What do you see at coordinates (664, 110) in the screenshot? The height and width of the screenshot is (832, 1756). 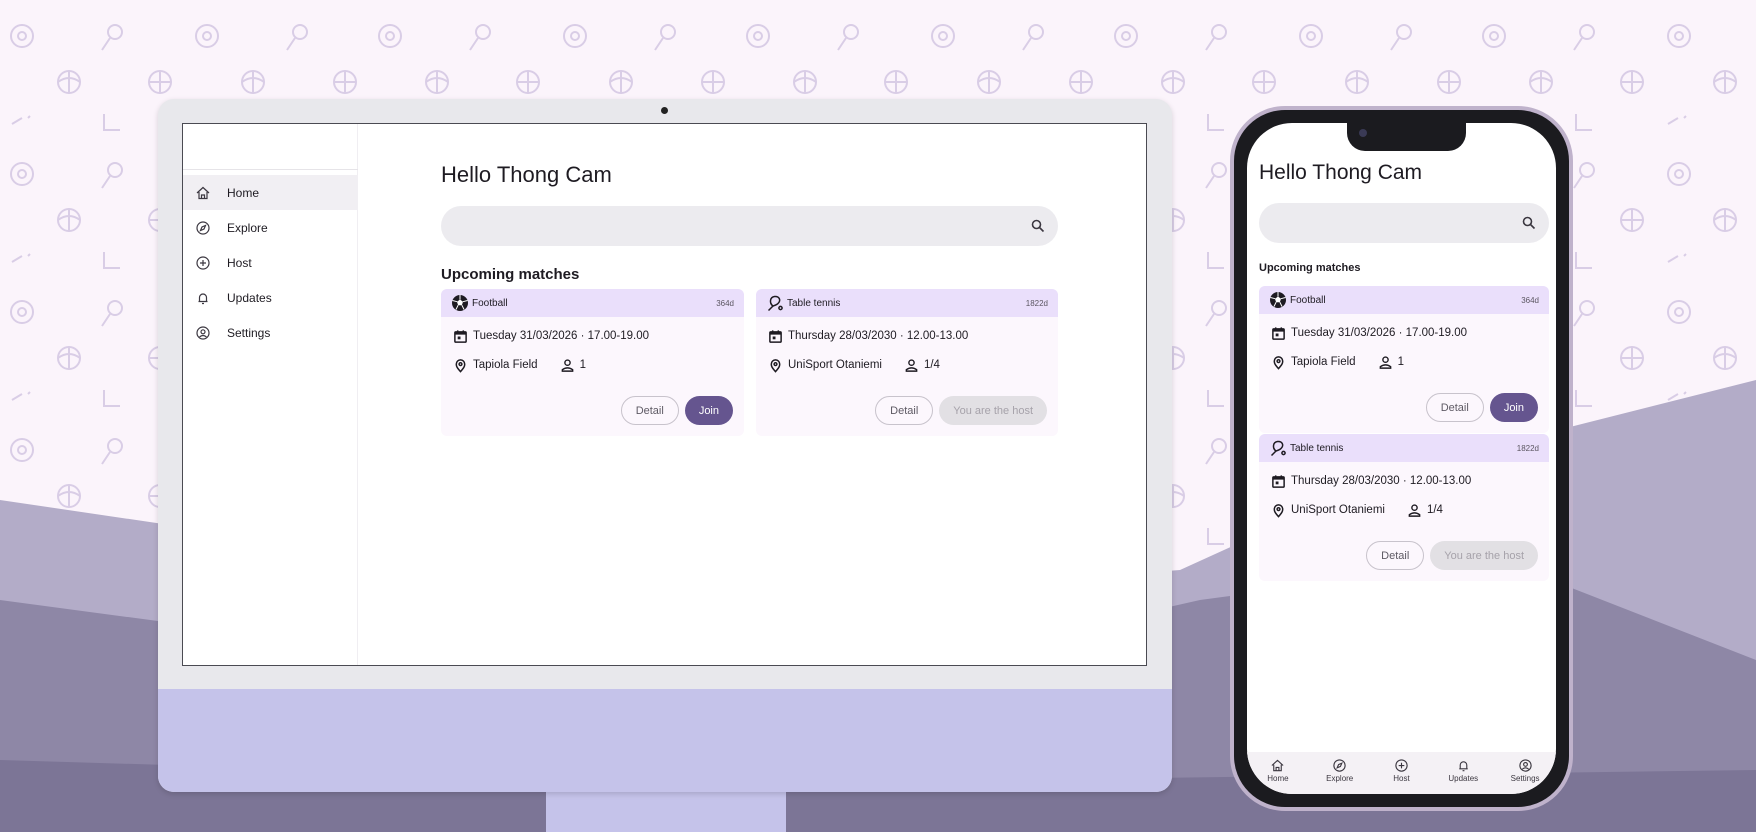 I see `camera-dot` at bounding box center [664, 110].